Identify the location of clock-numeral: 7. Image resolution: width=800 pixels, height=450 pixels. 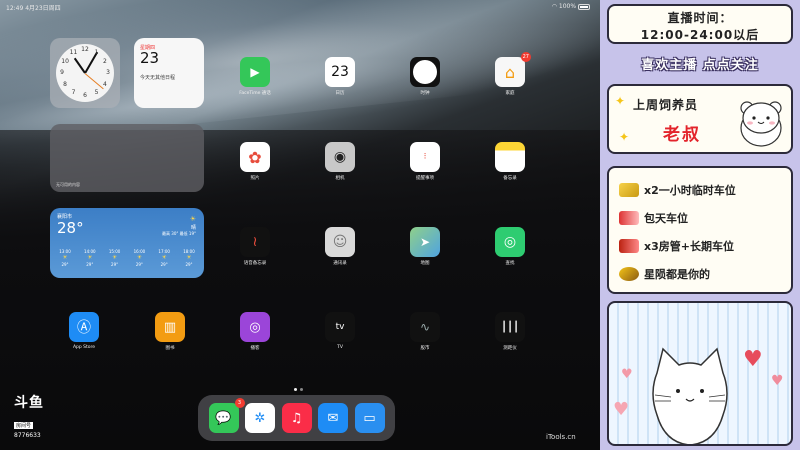
(73, 92).